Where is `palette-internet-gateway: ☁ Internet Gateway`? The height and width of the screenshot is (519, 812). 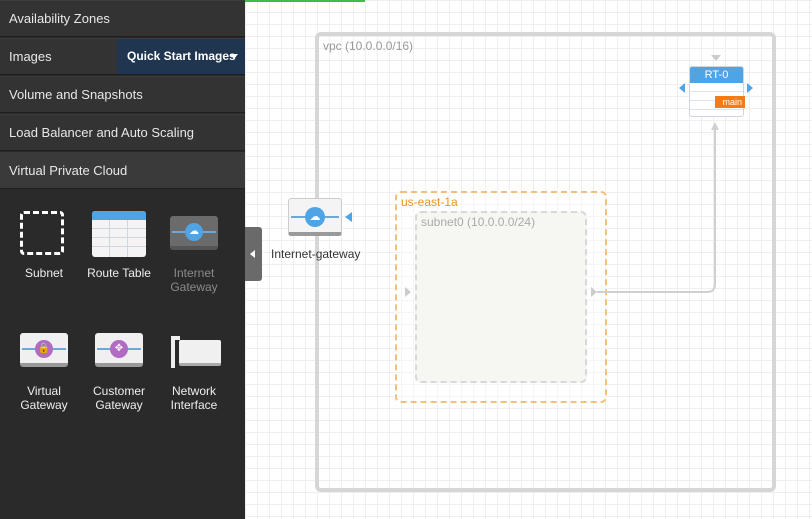 palette-internet-gateway: ☁ Internet Gateway is located at coordinates (194, 253).